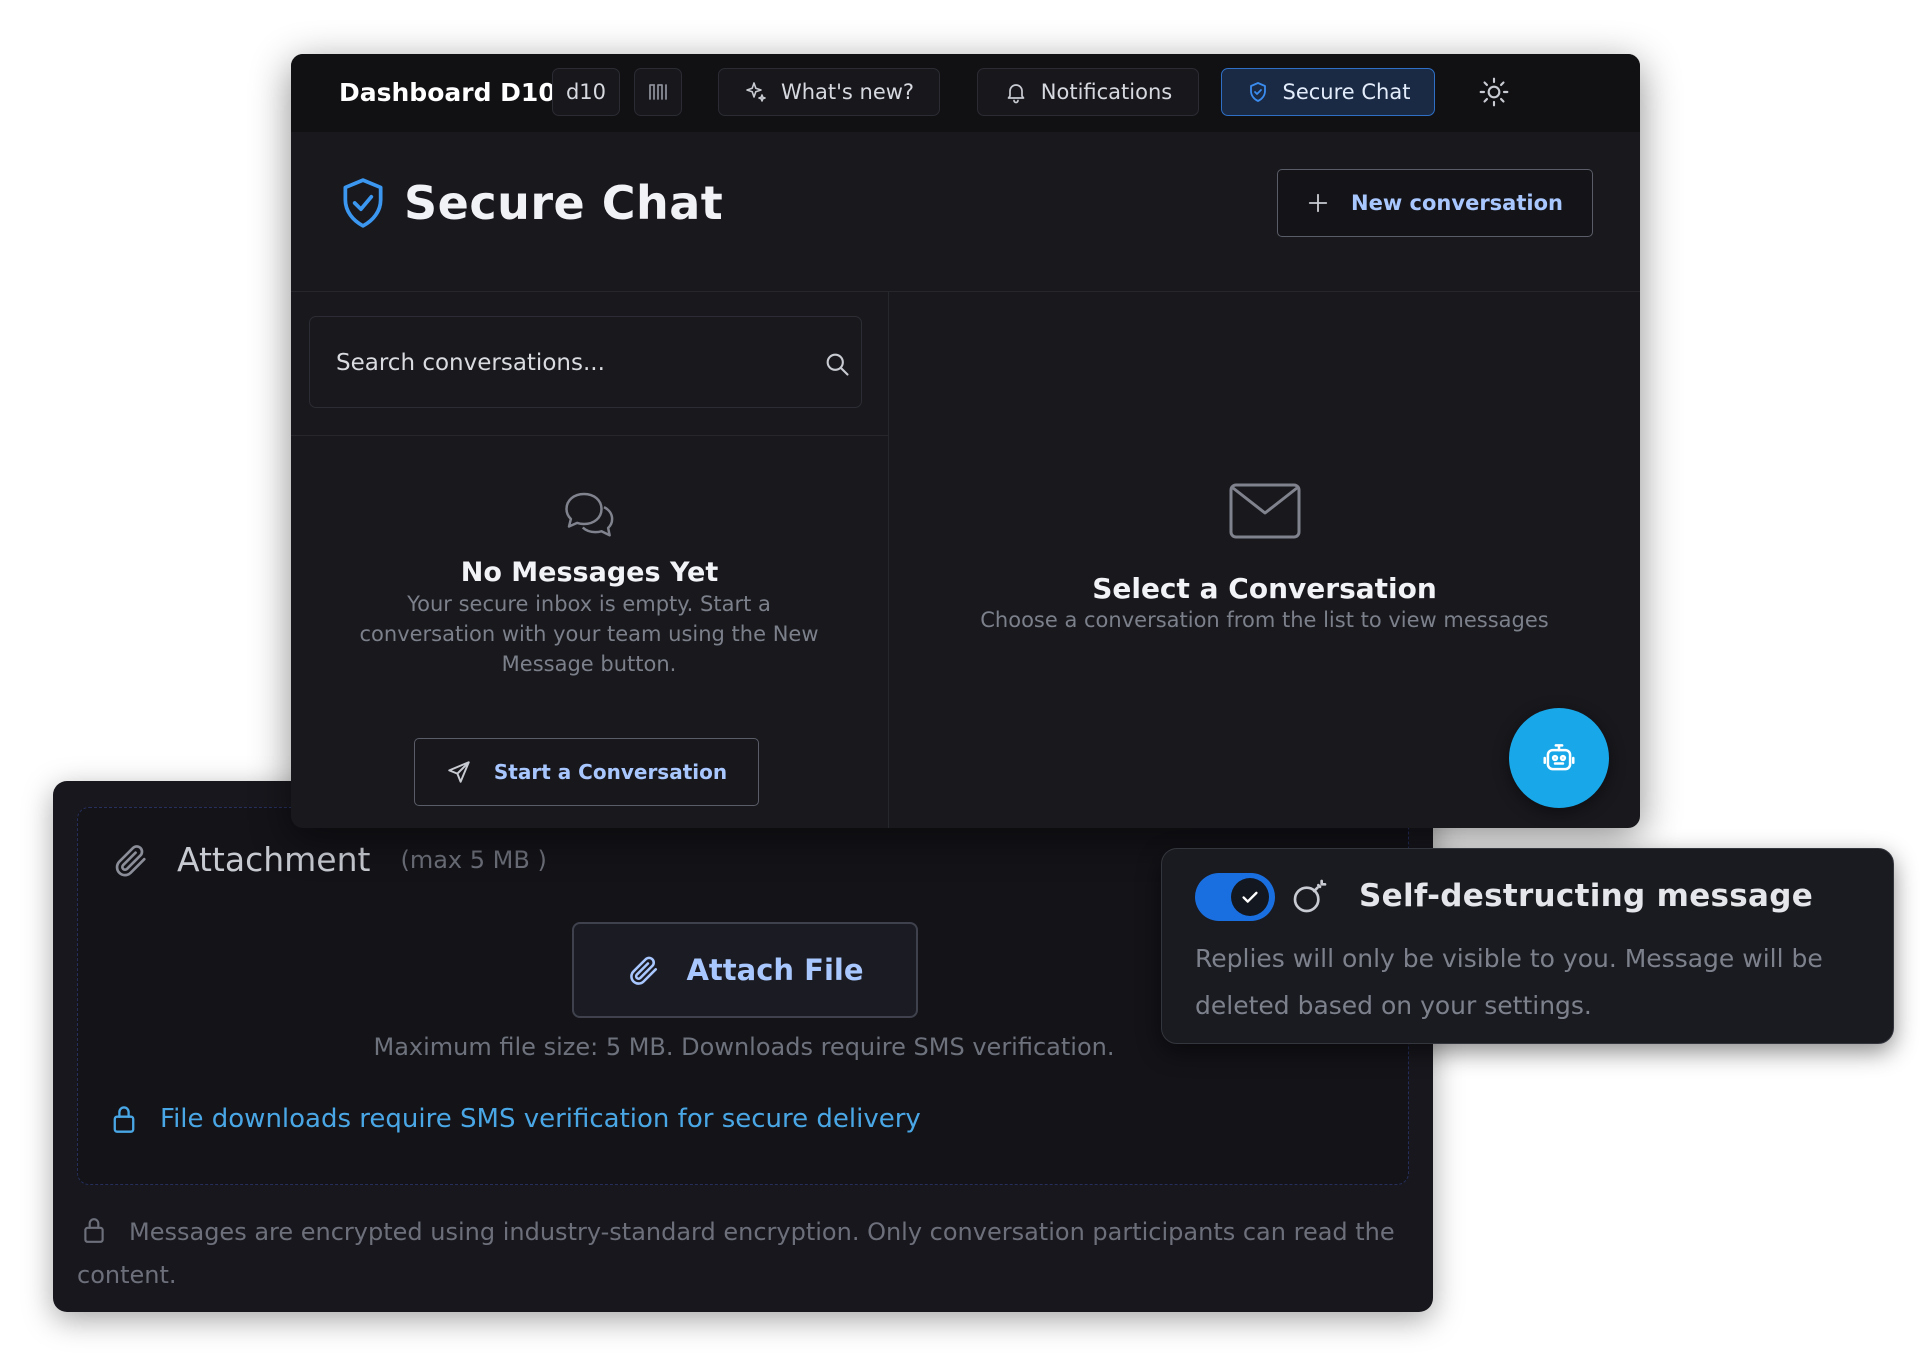  I want to click on sparkle-icon, so click(756, 92).